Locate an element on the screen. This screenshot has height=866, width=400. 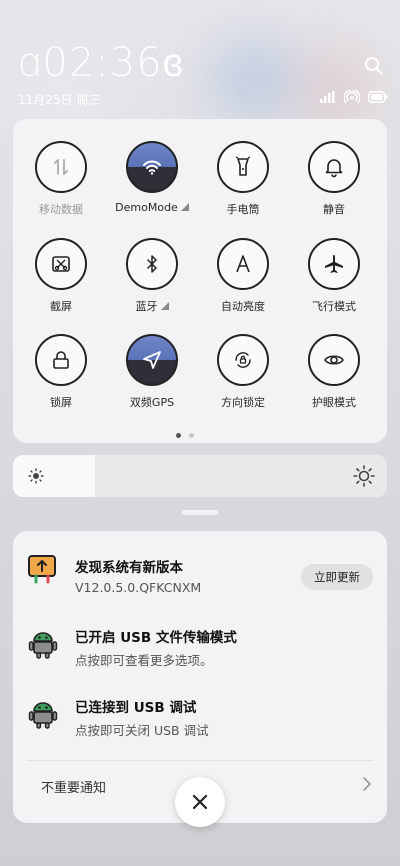
status-icons is located at coordinates (354, 97).